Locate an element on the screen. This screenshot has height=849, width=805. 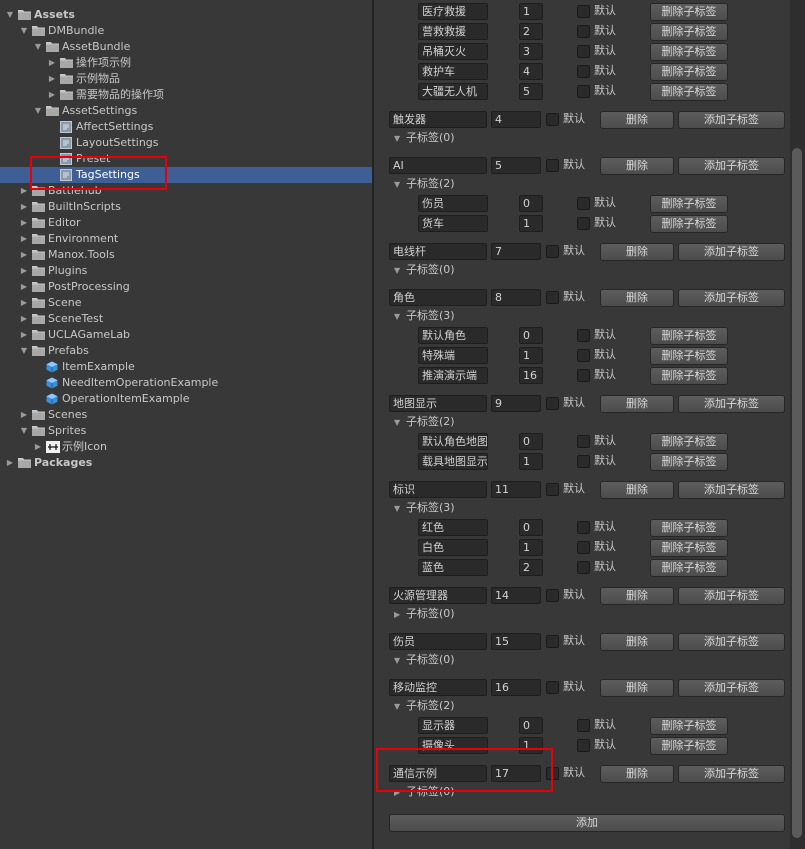
sub-tag-name-field: 货车 is located at coordinates (453, 223).